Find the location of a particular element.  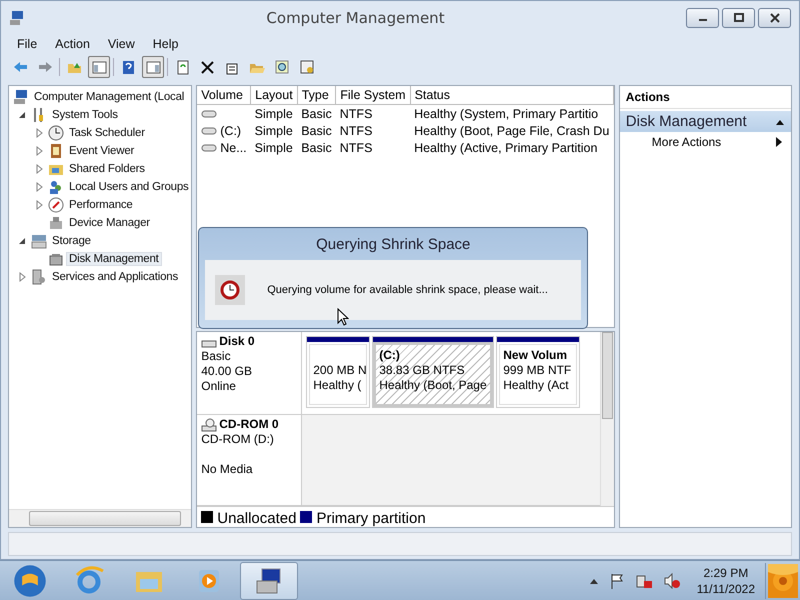

table-cell-text: Healthy (Boot, Page File, Crash Du is located at coordinates (511, 130).